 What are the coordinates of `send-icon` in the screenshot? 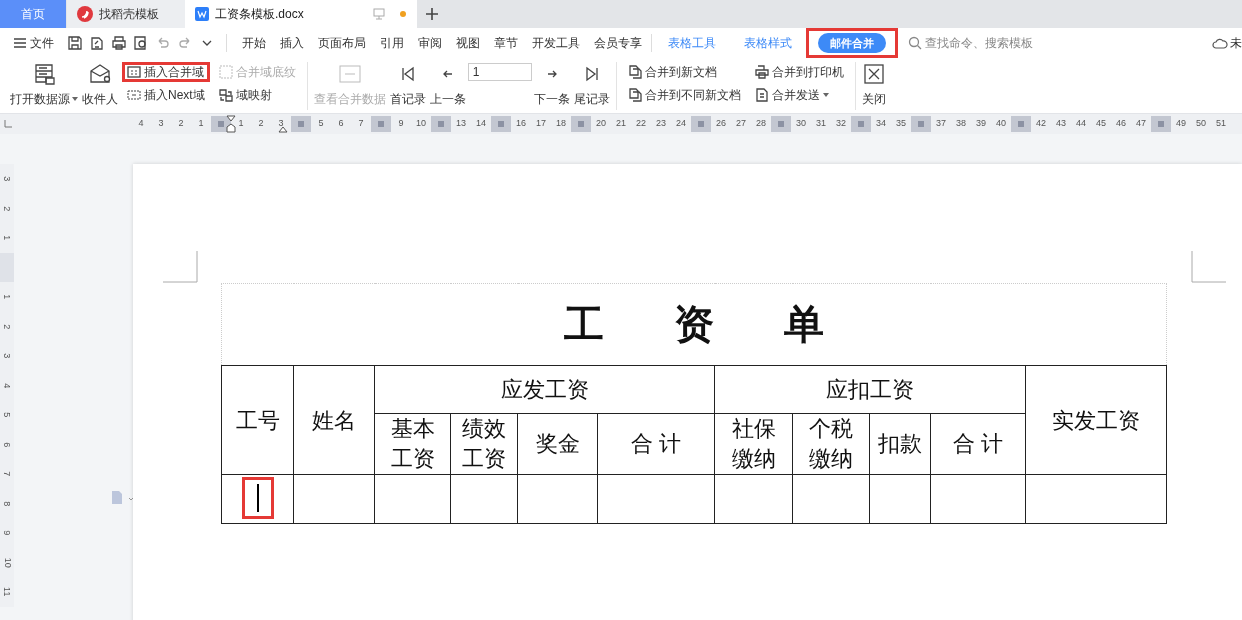 It's located at (761, 95).